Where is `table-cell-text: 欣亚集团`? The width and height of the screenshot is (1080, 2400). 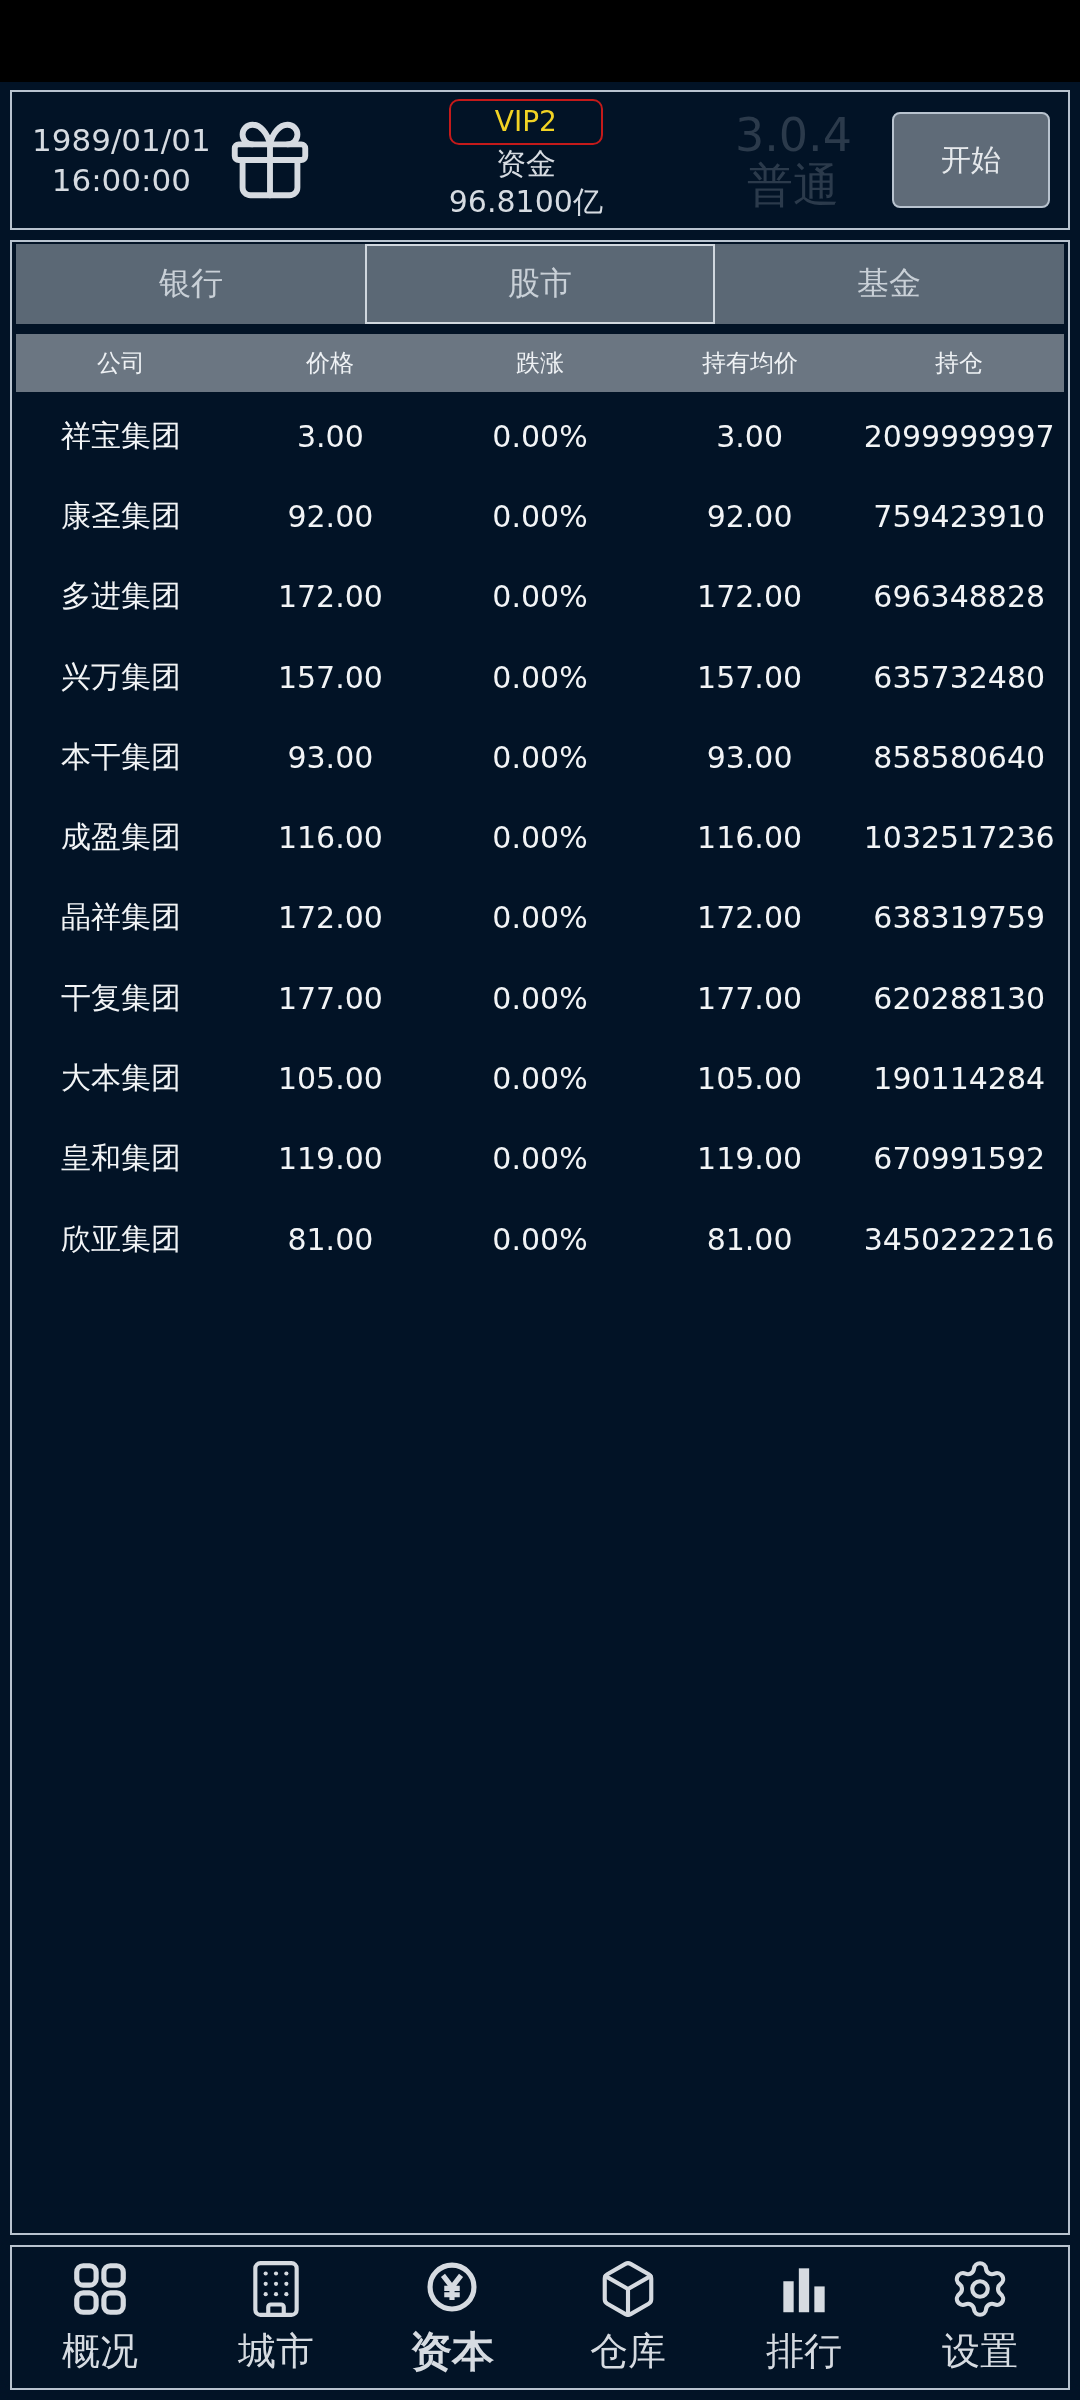
table-cell-text: 欣亚集团 is located at coordinates (120, 1238).